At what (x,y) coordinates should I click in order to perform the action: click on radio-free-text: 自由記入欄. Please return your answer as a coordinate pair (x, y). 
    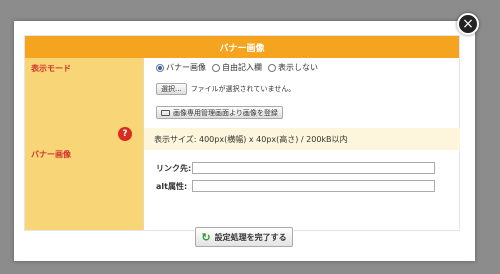
    Looking at the image, I should click on (237, 67).